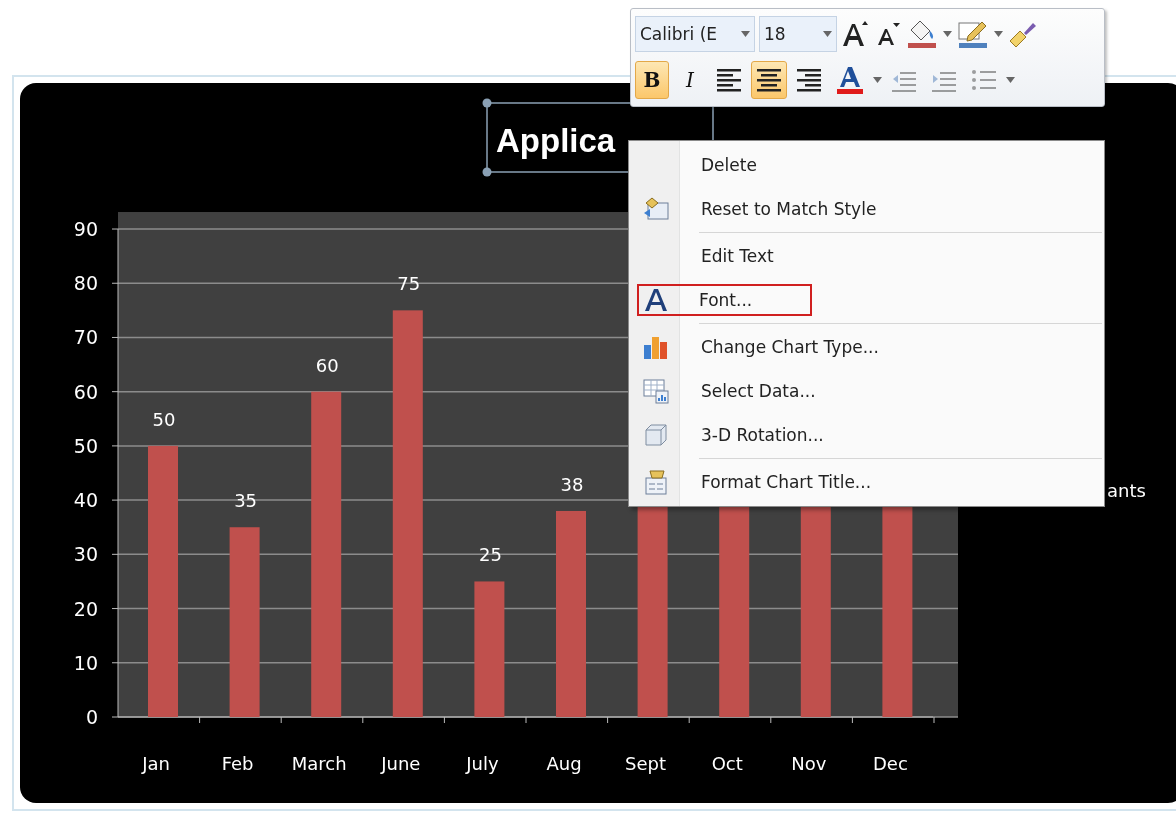 The image size is (1176, 820). Describe the element at coordinates (656, 435) in the screenshot. I see `cube-icon` at that location.